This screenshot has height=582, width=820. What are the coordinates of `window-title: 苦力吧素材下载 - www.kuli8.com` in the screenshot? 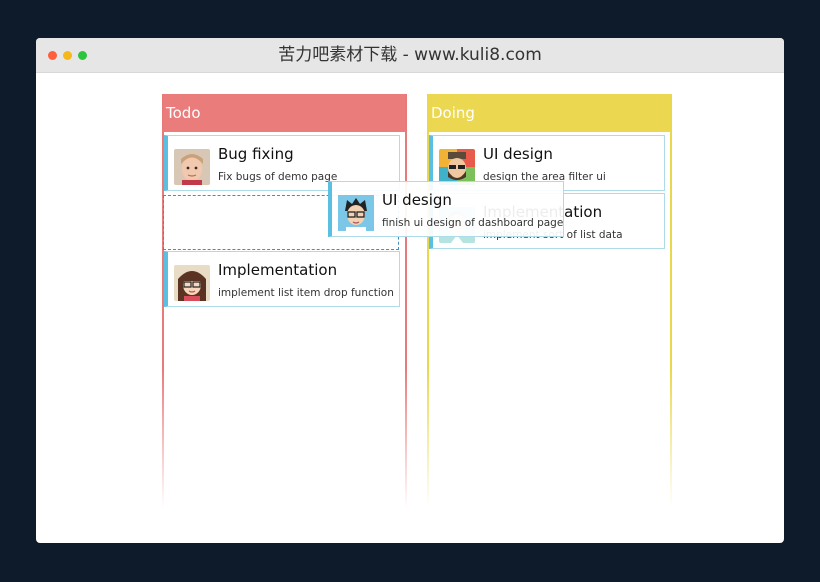 It's located at (410, 55).